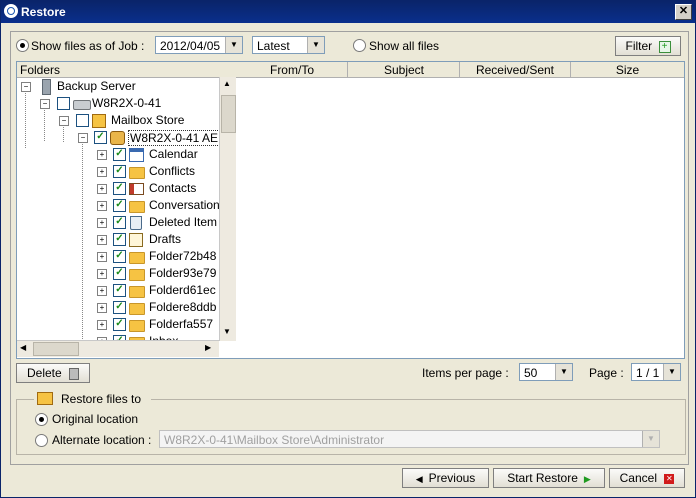 The width and height of the screenshot is (696, 498). I want to click on tree-vertical-scrollbar: ▲ ▼, so click(227, 209).